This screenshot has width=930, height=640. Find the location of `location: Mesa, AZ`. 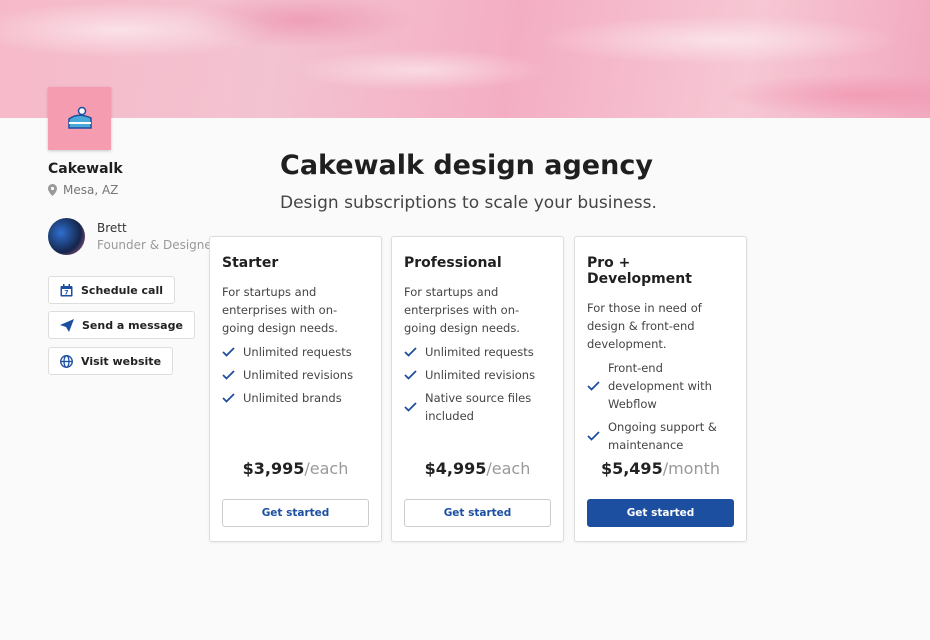

location: Mesa, AZ is located at coordinates (83, 190).